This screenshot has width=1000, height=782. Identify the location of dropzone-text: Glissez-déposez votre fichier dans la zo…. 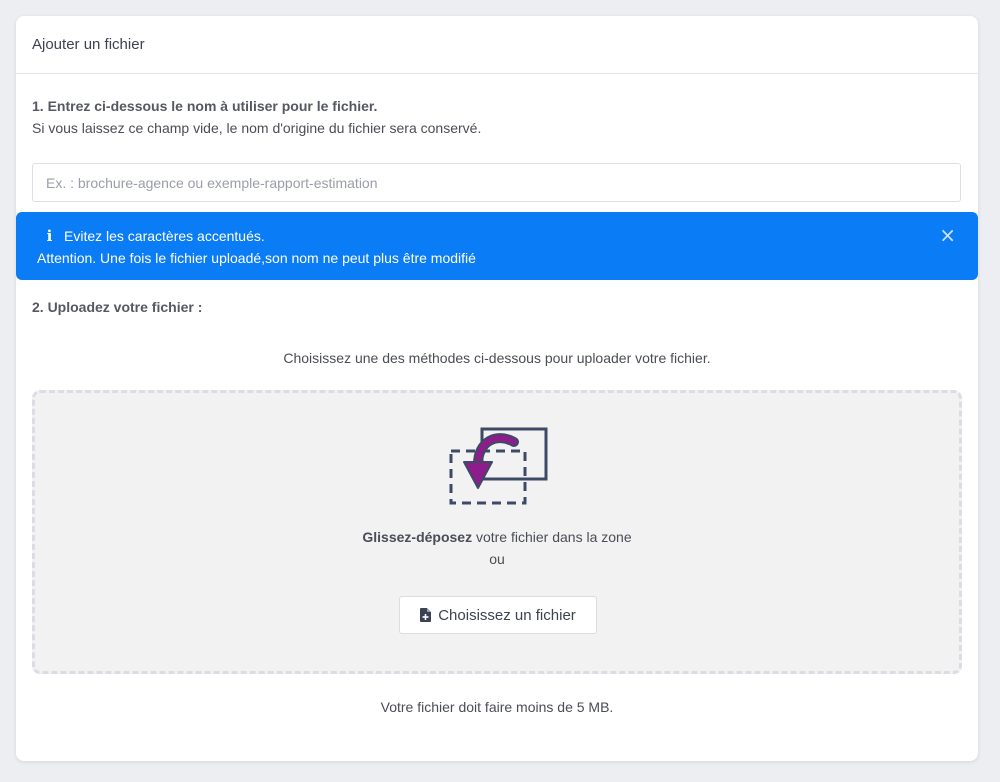
(497, 548).